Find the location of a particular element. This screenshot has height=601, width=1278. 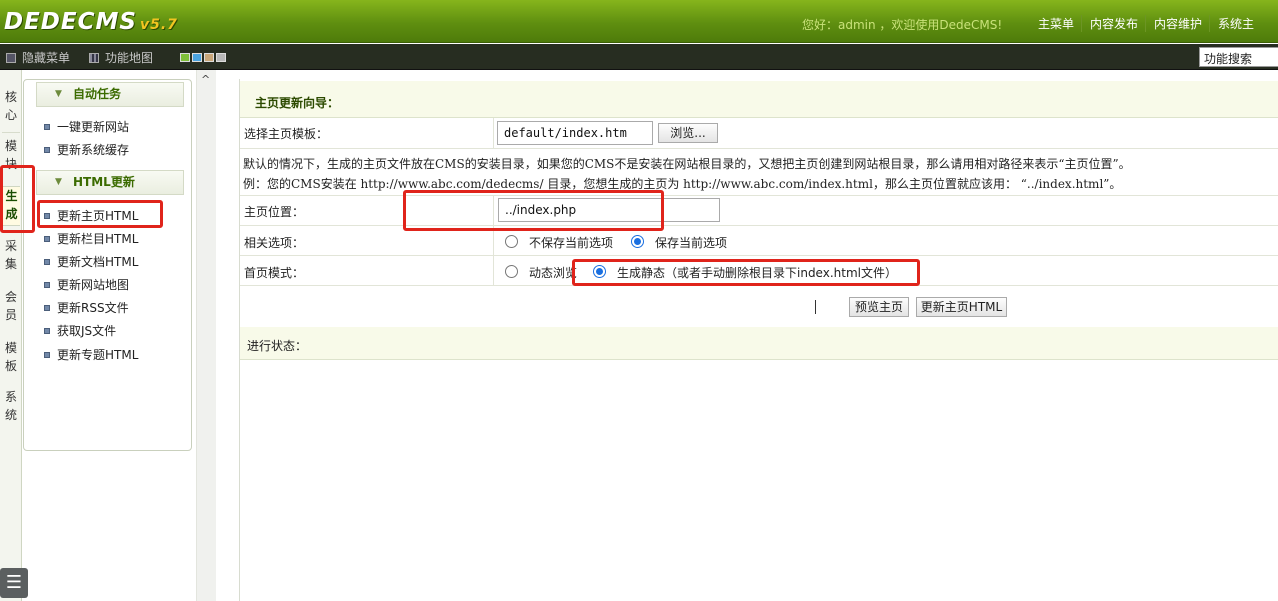

toolbar: 隐藏菜单 功能地图 功能搜索 is located at coordinates (639, 57).